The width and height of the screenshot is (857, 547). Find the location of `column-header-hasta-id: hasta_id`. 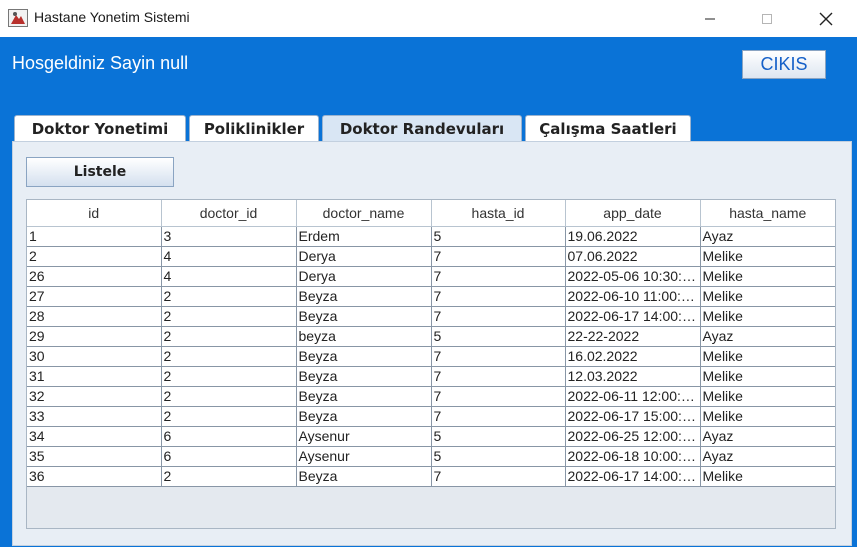

column-header-hasta-id: hasta_id is located at coordinates (498, 213).